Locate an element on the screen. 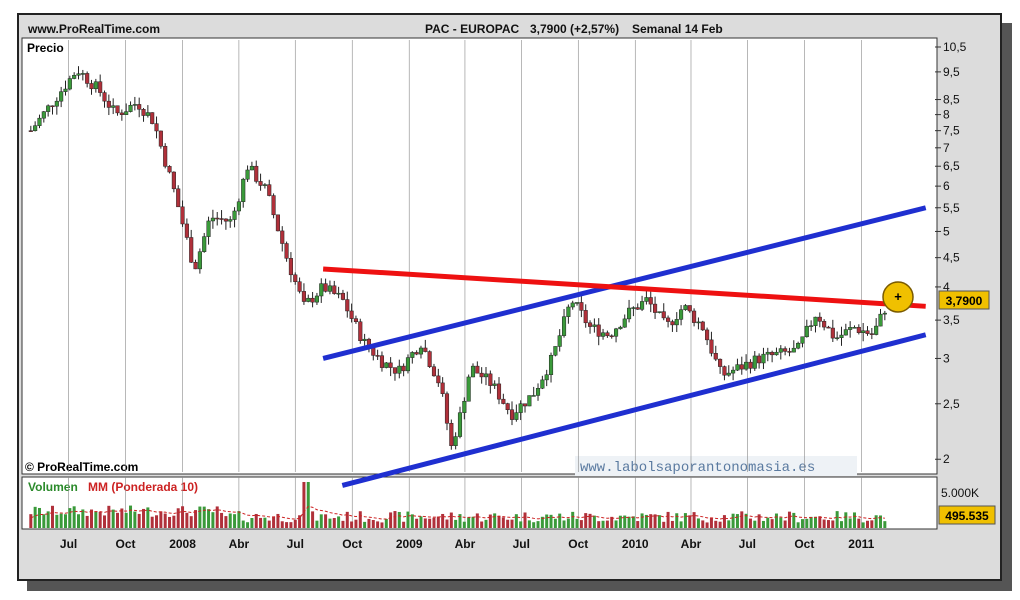  site-url: www.ProRealTime.com is located at coordinates (93, 29).